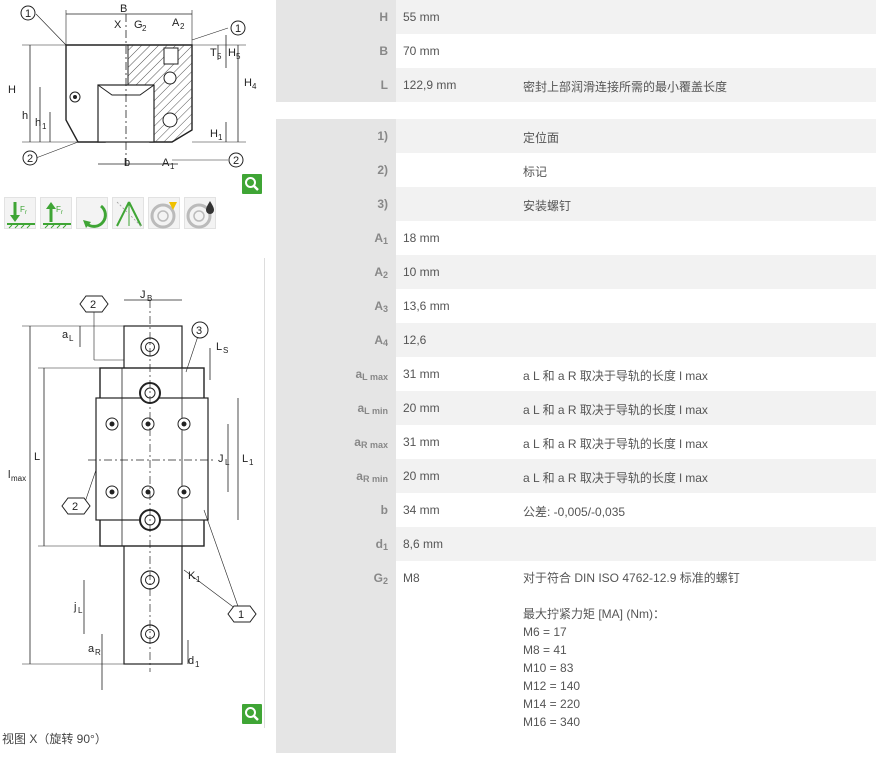 This screenshot has width=876, height=760. I want to click on svg-text: b, so click(127, 163).